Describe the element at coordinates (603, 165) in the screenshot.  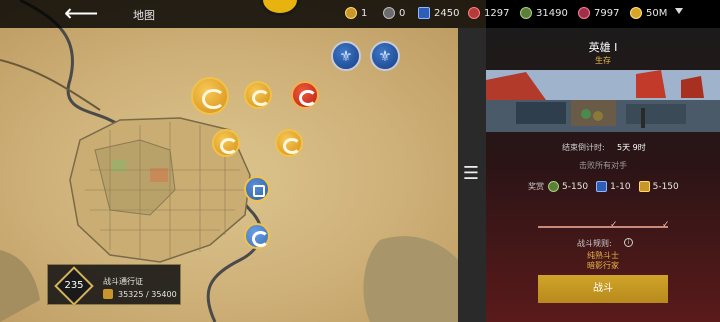
I see `objective-text: 击败所有对手` at that location.